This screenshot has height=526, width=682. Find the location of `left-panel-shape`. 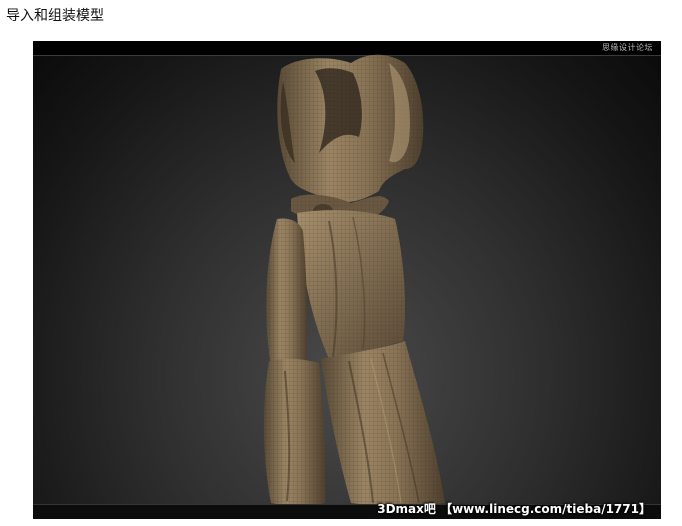

left-panel-shape is located at coordinates (287, 295).